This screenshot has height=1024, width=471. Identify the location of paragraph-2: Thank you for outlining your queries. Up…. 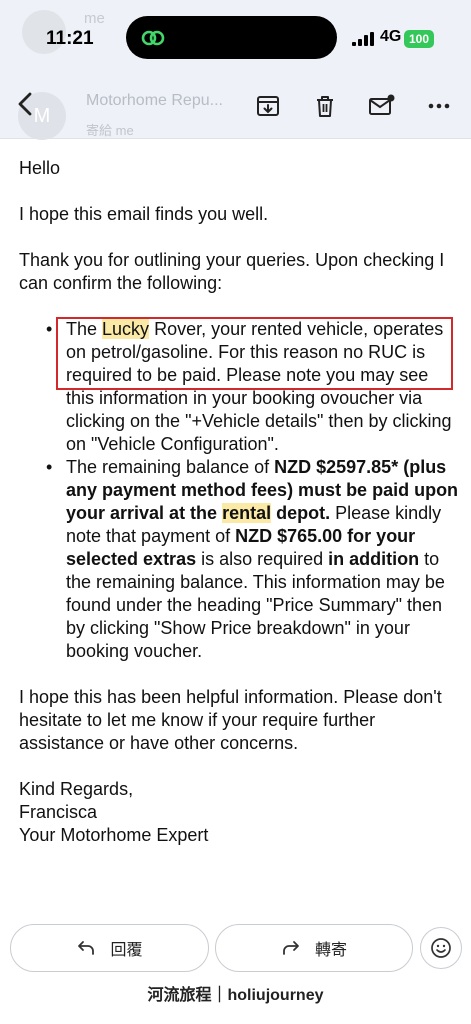
(232, 271).